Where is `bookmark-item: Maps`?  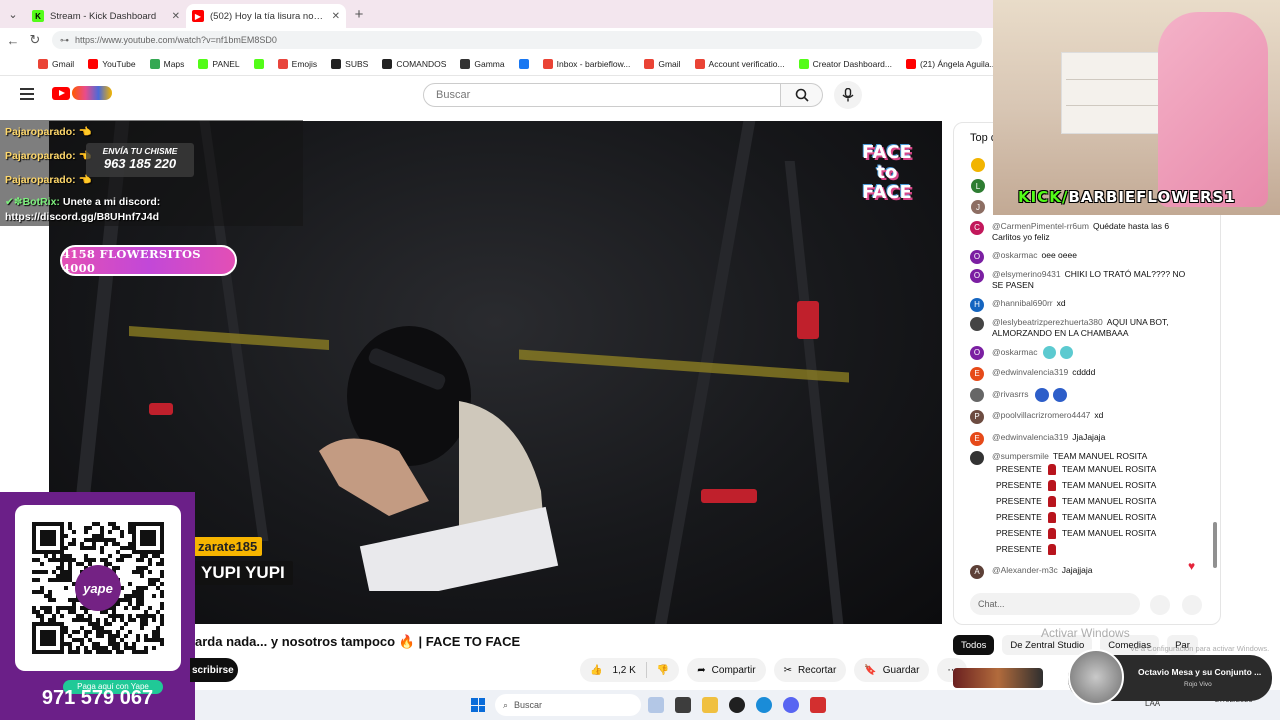
bookmark-item: Maps is located at coordinates (166, 63).